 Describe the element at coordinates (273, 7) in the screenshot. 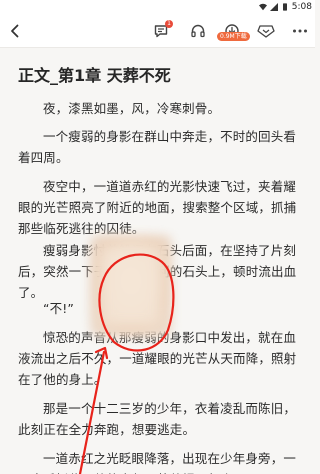

I see `signal-icon` at that location.